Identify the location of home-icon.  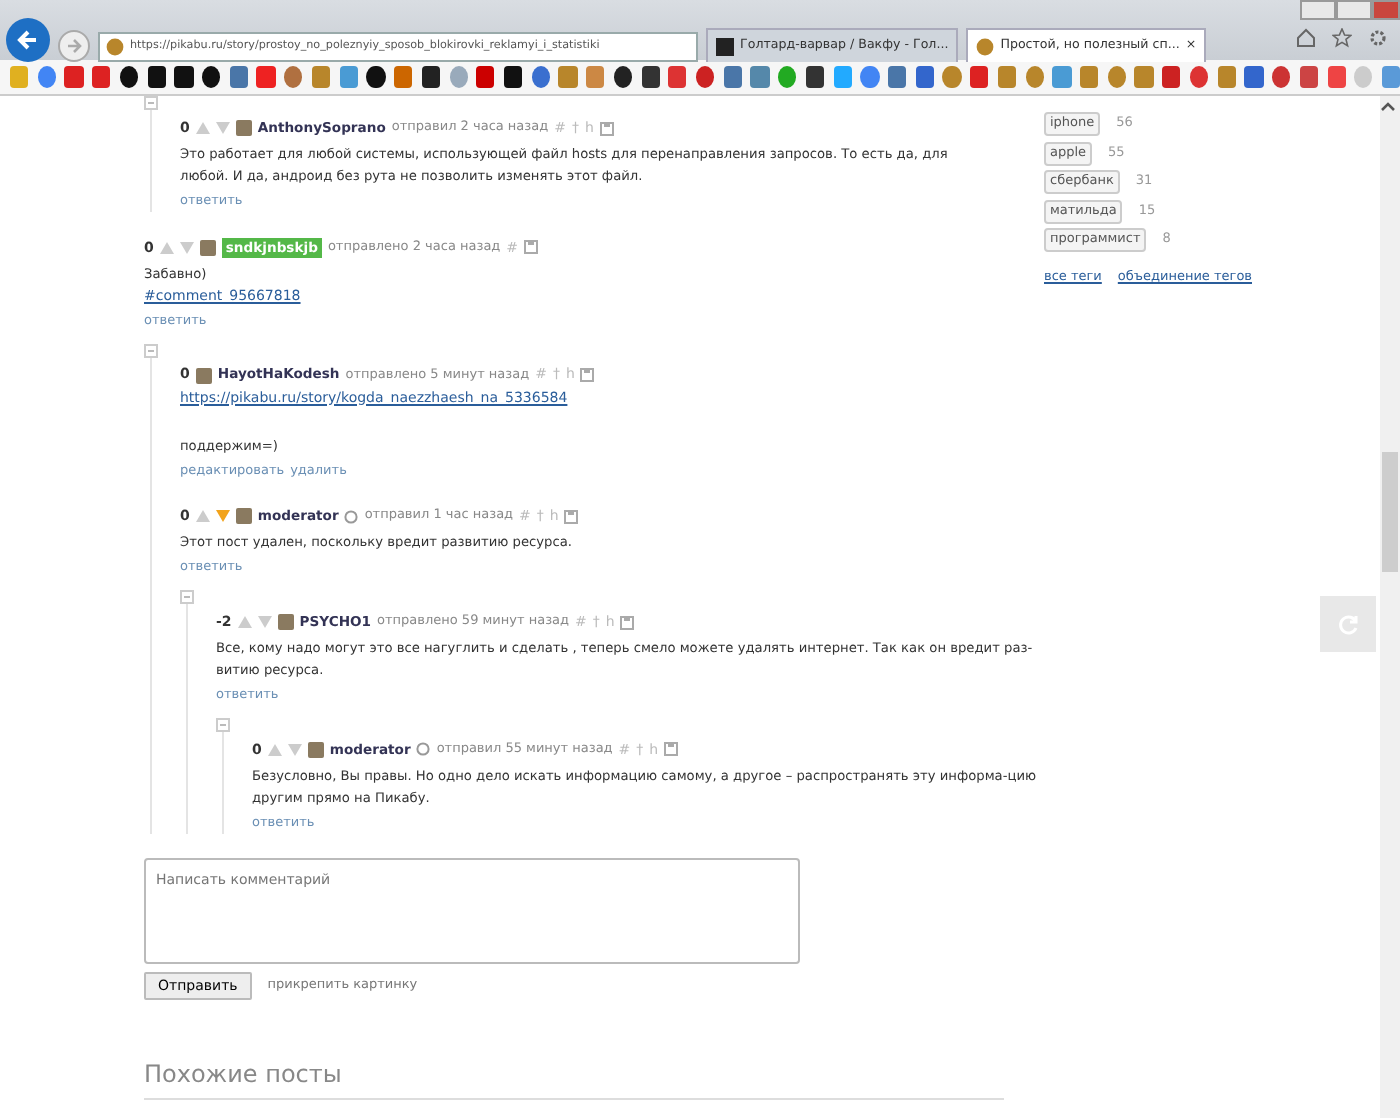
(1306, 38).